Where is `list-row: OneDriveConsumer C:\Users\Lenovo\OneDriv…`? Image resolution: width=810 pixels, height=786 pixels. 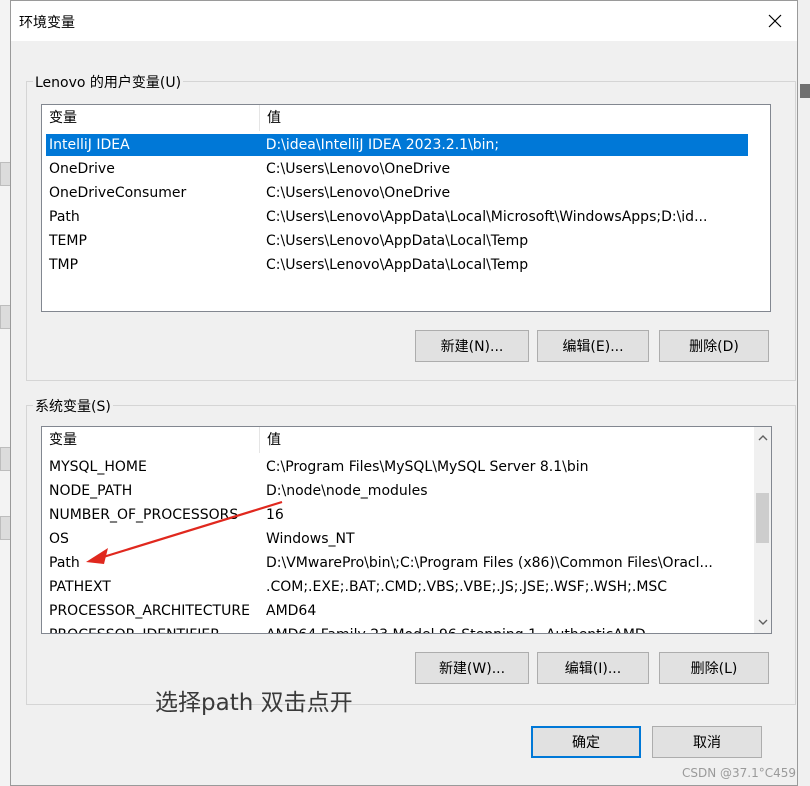 list-row: OneDriveConsumer C:\Users\Lenovo\OneDriv… is located at coordinates (397, 193).